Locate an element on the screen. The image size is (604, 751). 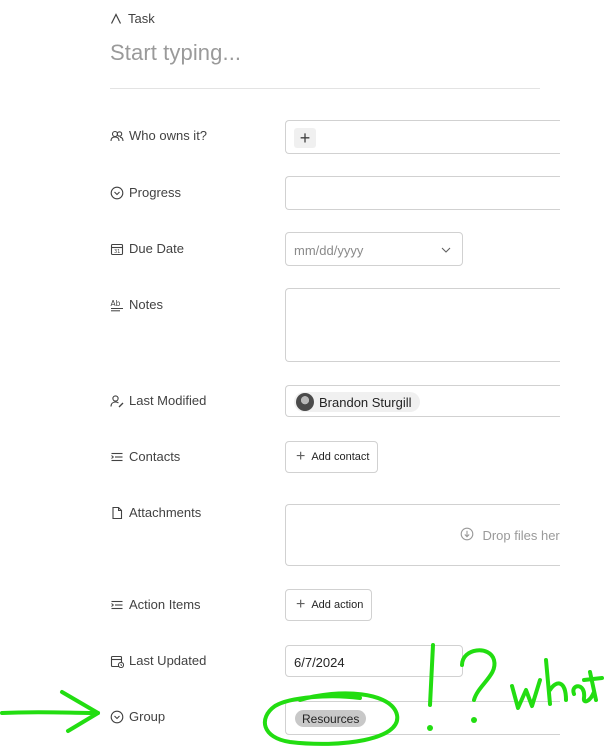
people-icon is located at coordinates (117, 136).